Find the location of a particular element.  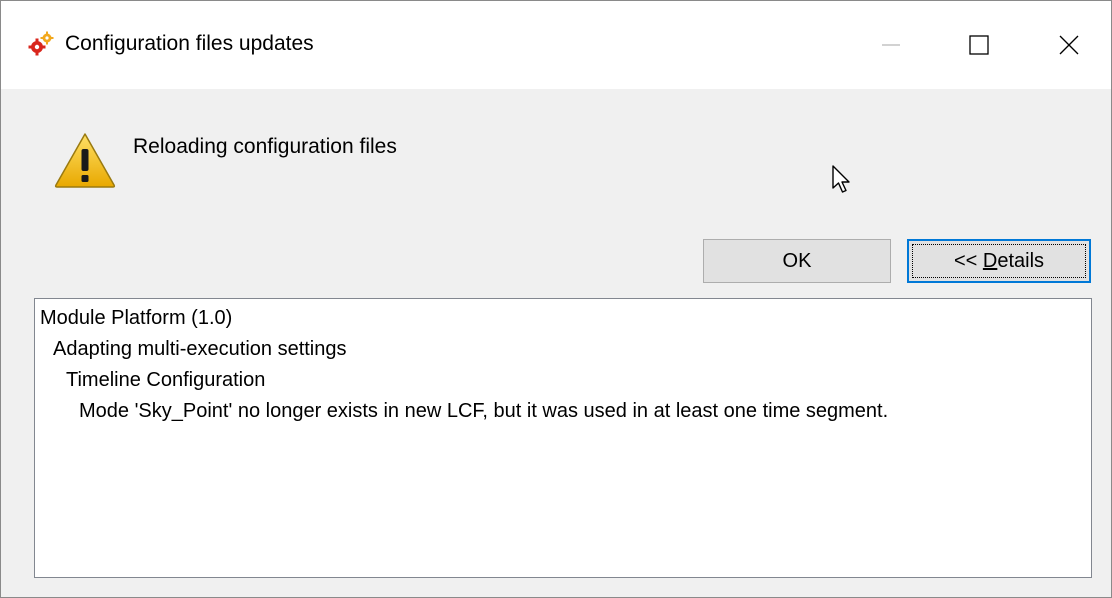

title-bar: Configuration files updates is located at coordinates (556, 45).